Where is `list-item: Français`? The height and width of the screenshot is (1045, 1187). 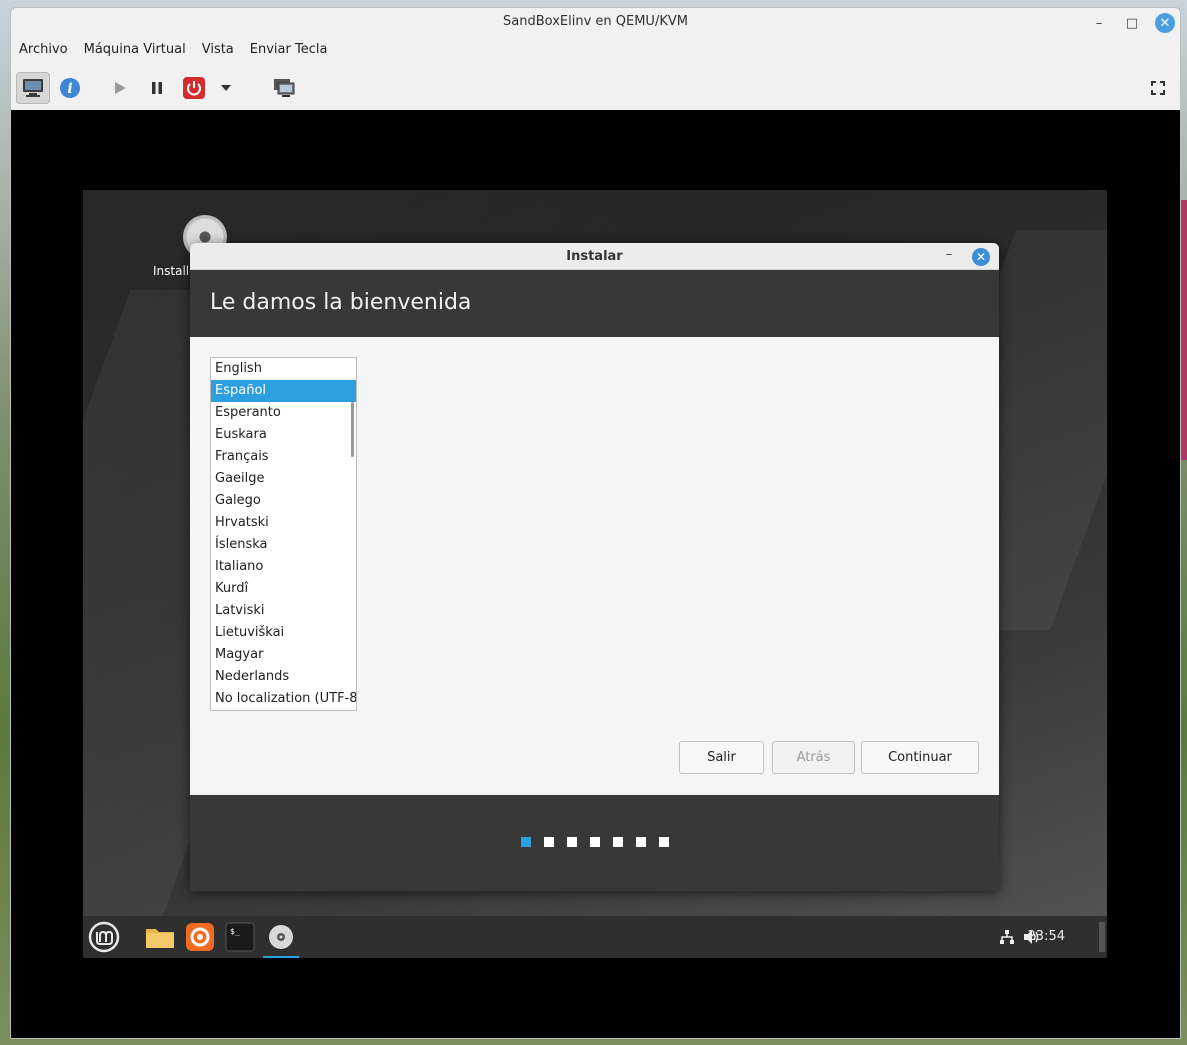
list-item: Français is located at coordinates (283, 457).